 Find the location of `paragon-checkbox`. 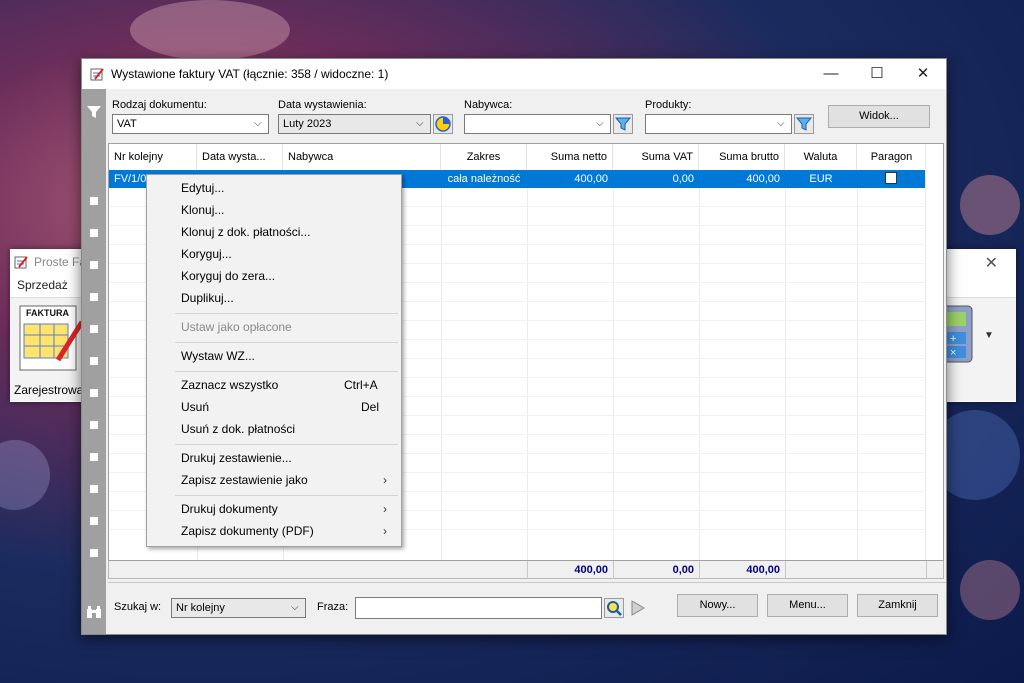

paragon-checkbox is located at coordinates (891, 178).